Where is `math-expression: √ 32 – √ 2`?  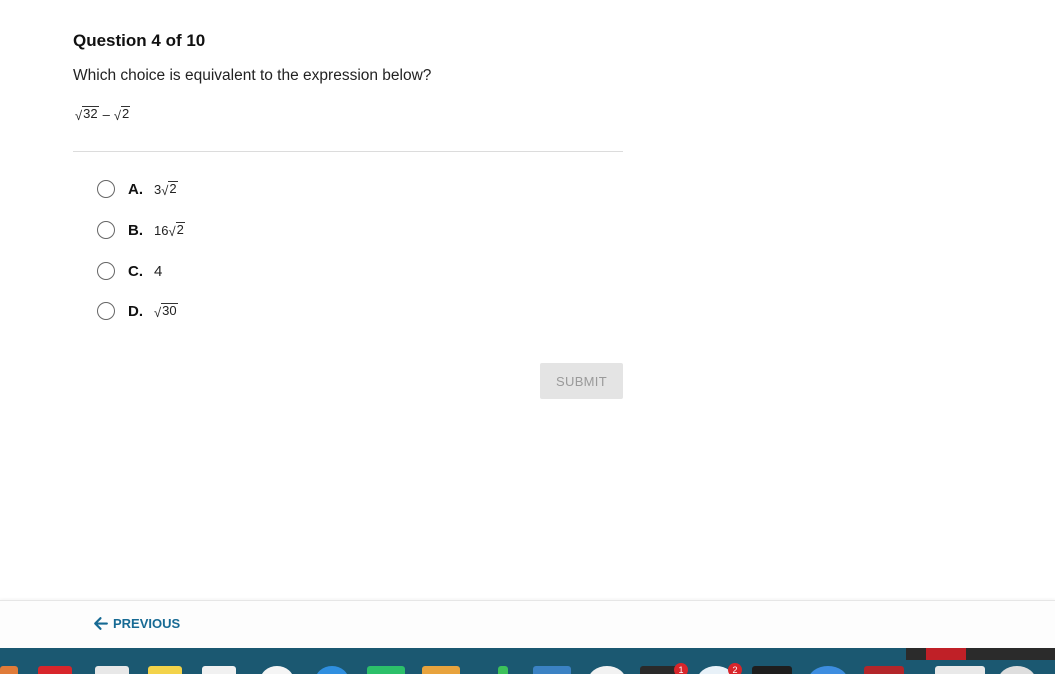 math-expression: √ 32 – √ 2 is located at coordinates (103, 114).